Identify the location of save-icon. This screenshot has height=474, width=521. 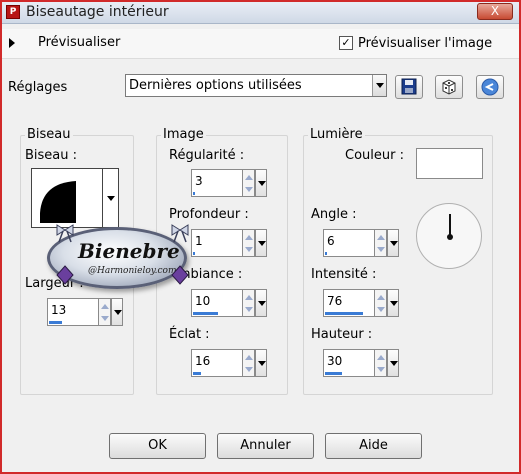
(409, 86).